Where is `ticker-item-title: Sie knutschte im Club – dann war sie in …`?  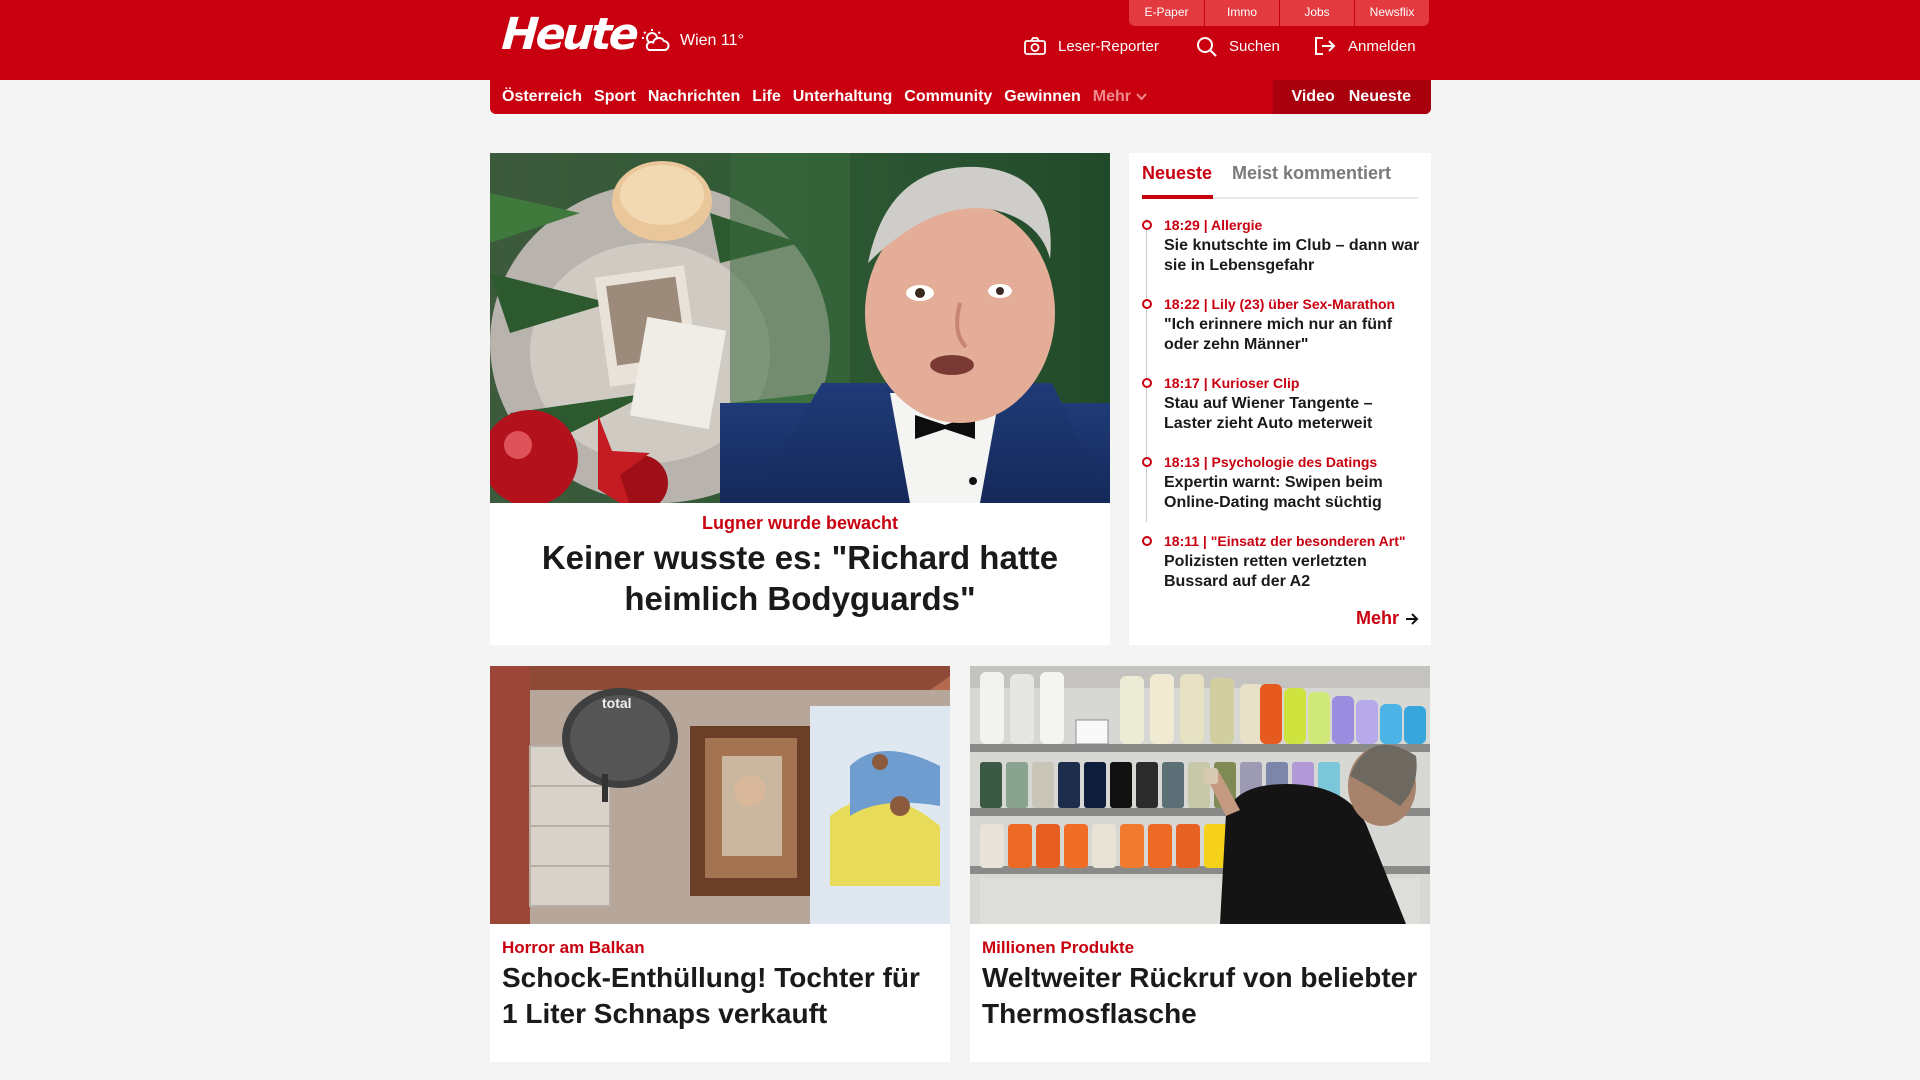
ticker-item-title: Sie knutschte im Club – dann war sie in … is located at coordinates (1293, 256).